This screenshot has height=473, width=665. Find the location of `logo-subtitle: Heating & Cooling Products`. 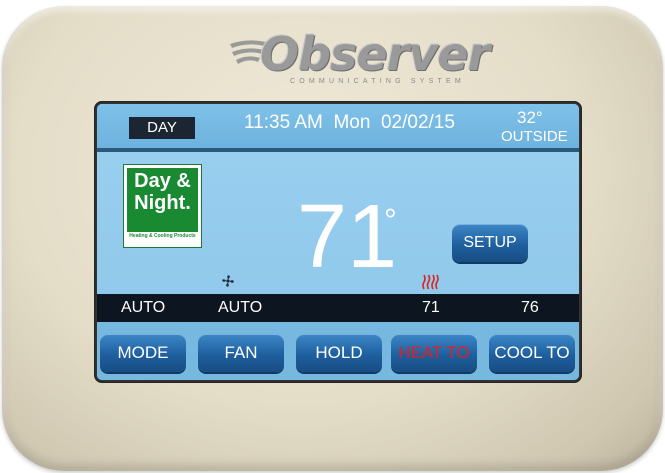

logo-subtitle: Heating & Cooling Products is located at coordinates (162, 236).